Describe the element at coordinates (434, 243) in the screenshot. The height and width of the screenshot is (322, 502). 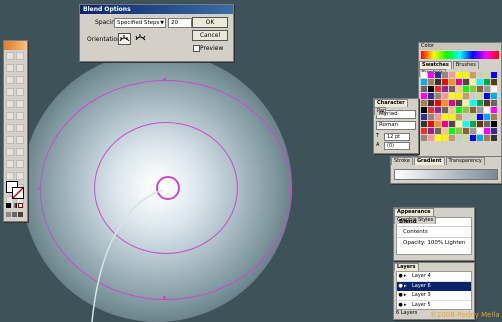
I see `appearance-opacity: Opacity: 100% Lighten` at that location.